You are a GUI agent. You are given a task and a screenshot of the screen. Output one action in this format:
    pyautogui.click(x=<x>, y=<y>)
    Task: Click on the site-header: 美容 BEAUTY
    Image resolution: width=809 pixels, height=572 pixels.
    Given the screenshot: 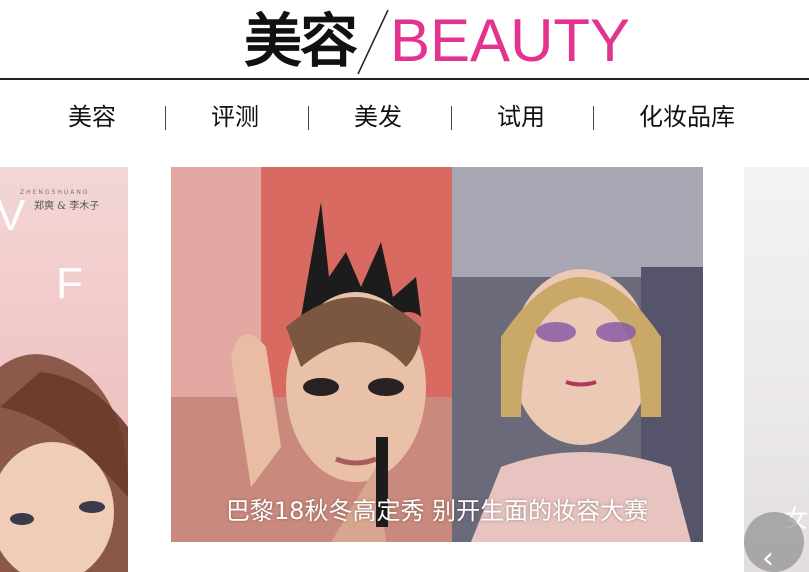 What is the action you would take?
    pyautogui.click(x=404, y=40)
    